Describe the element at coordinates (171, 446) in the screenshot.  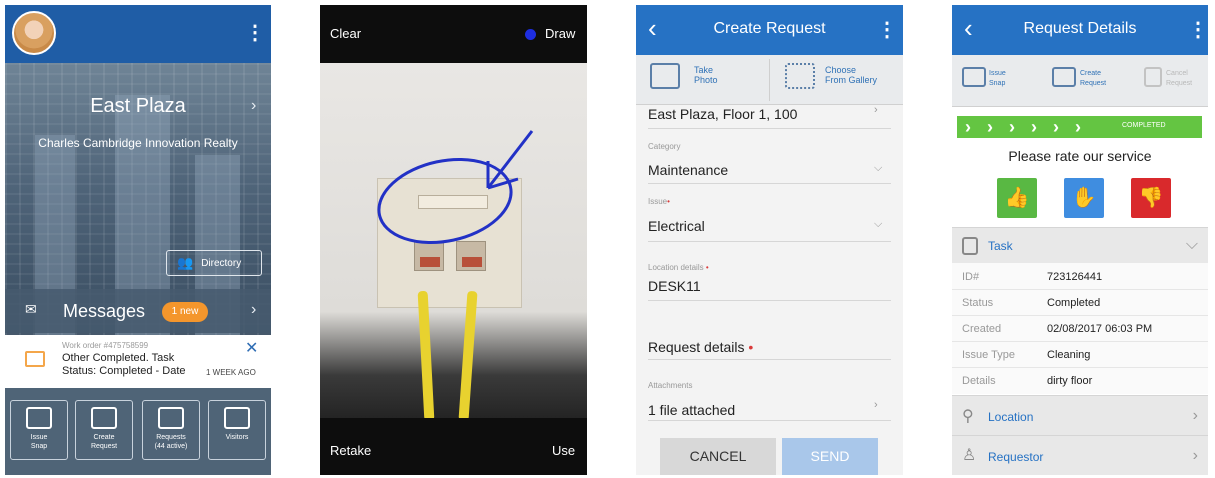
I see `tile-label: (44 active)` at that location.